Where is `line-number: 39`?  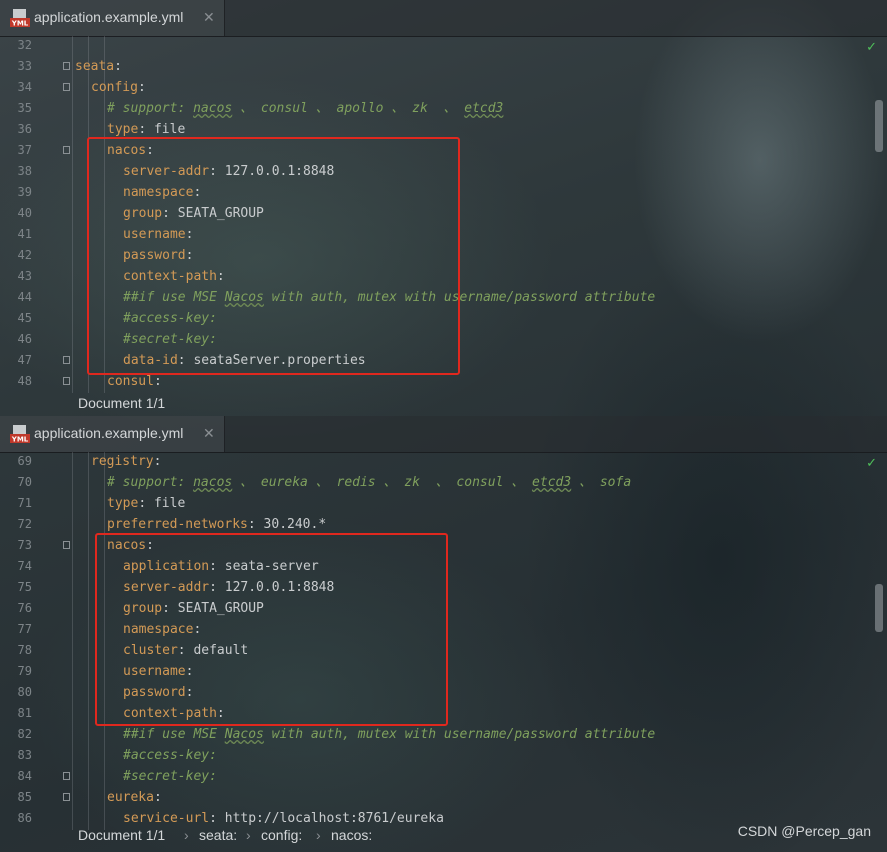 line-number: 39 is located at coordinates (24, 192).